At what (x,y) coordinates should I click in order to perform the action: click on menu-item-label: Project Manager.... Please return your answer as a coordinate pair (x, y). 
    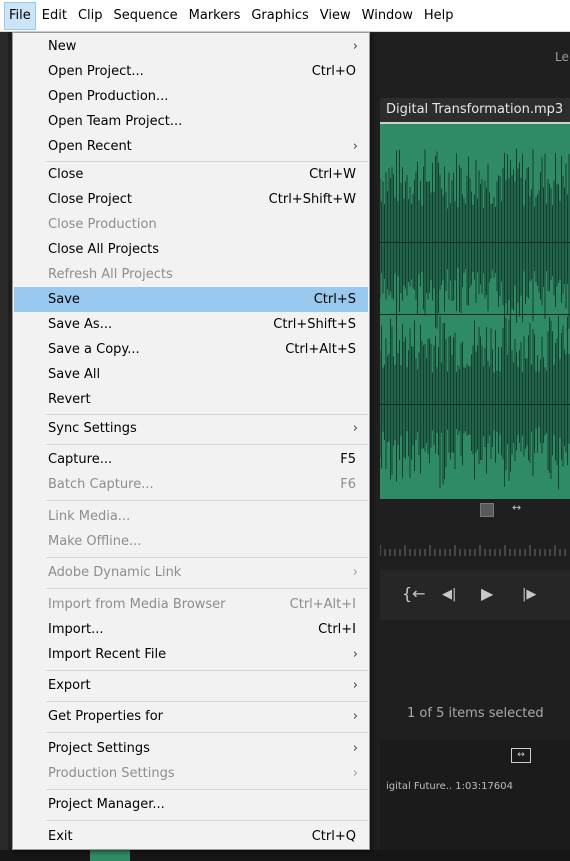
    Looking at the image, I should click on (106, 804).